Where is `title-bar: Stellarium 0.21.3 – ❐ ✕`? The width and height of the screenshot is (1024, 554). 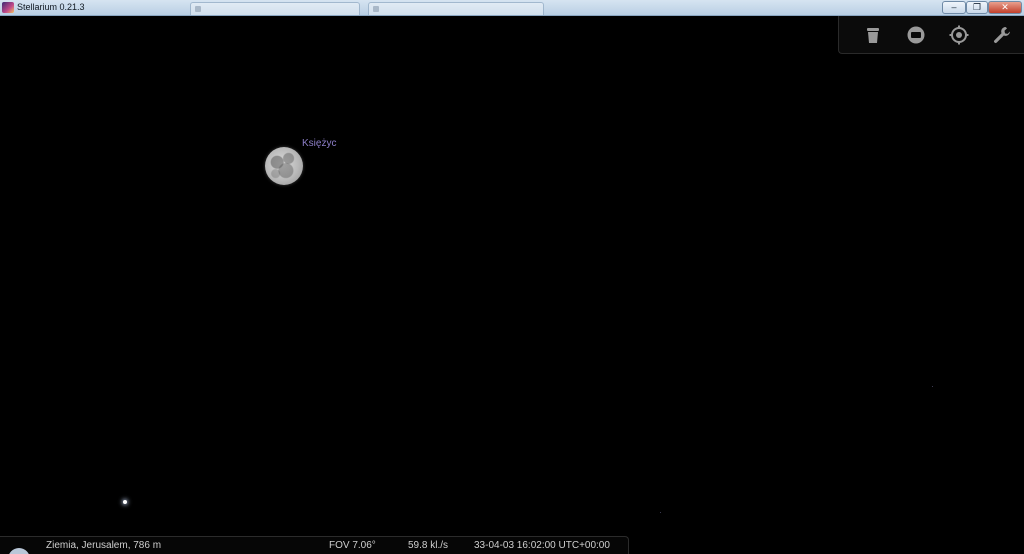
title-bar: Stellarium 0.21.3 – ❐ ✕ is located at coordinates (512, 8).